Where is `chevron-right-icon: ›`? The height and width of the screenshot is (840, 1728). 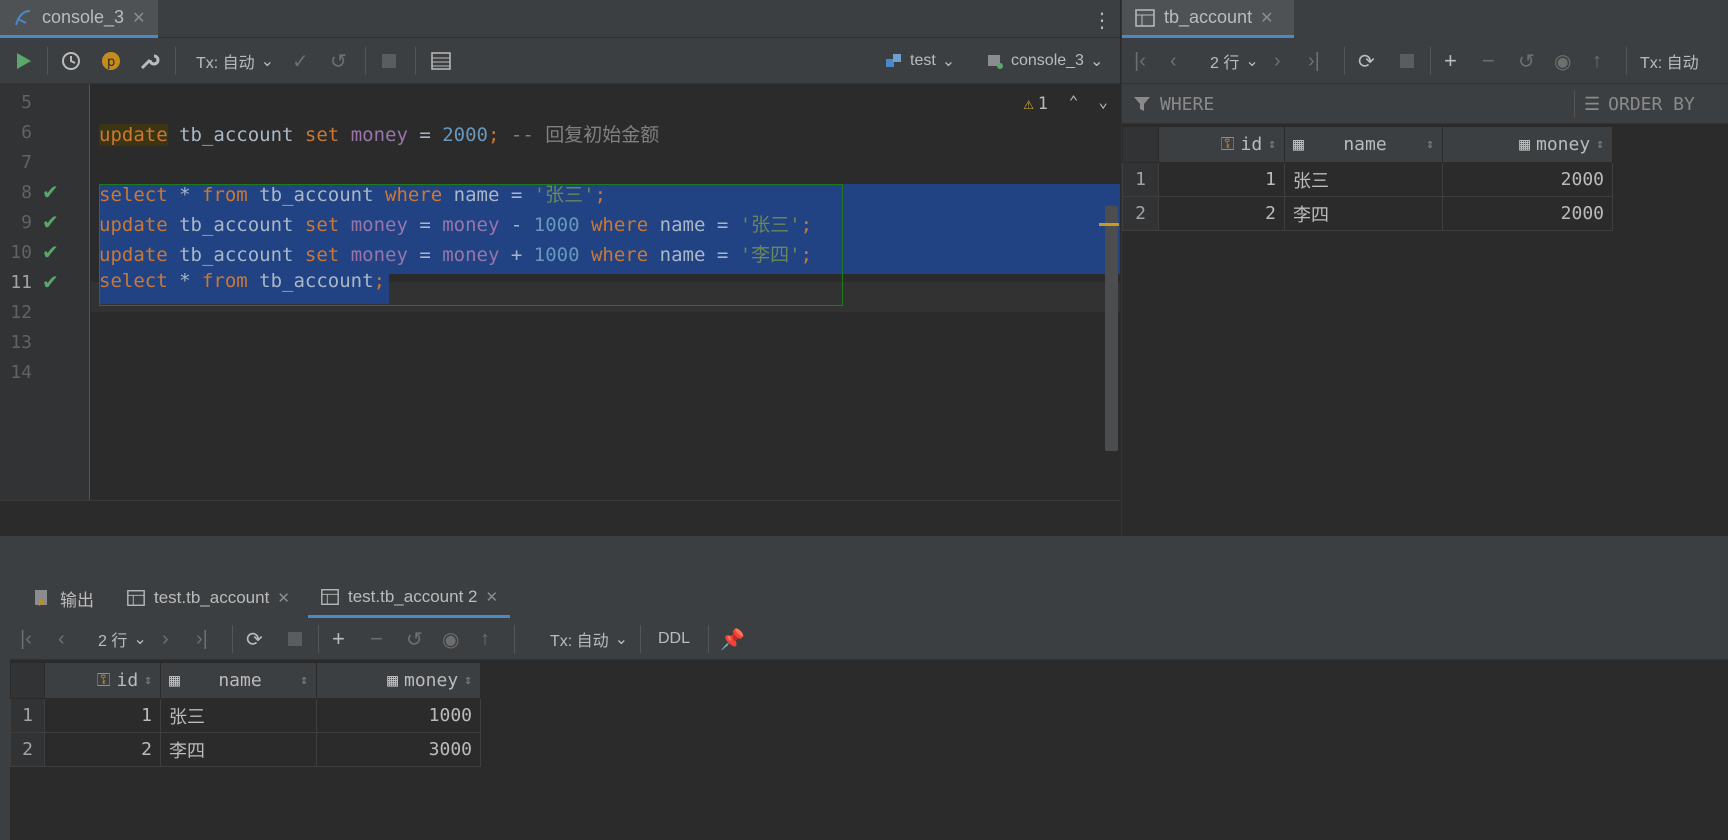
chevron-right-icon: › is located at coordinates (165, 638).